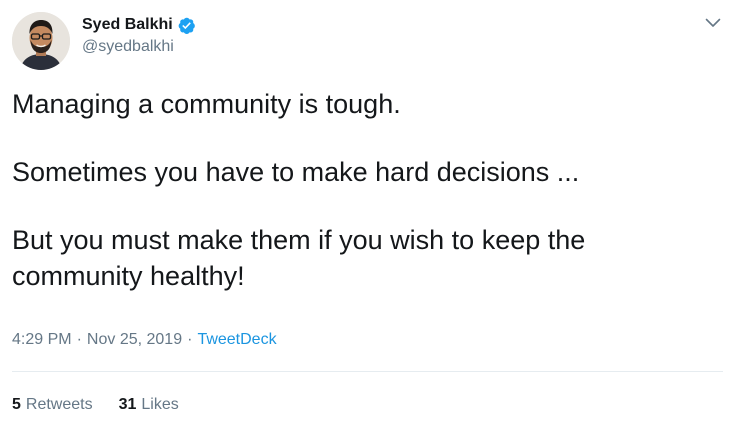 The image size is (735, 428). I want to click on retweets-stat: 5 Retweets, so click(52, 405).